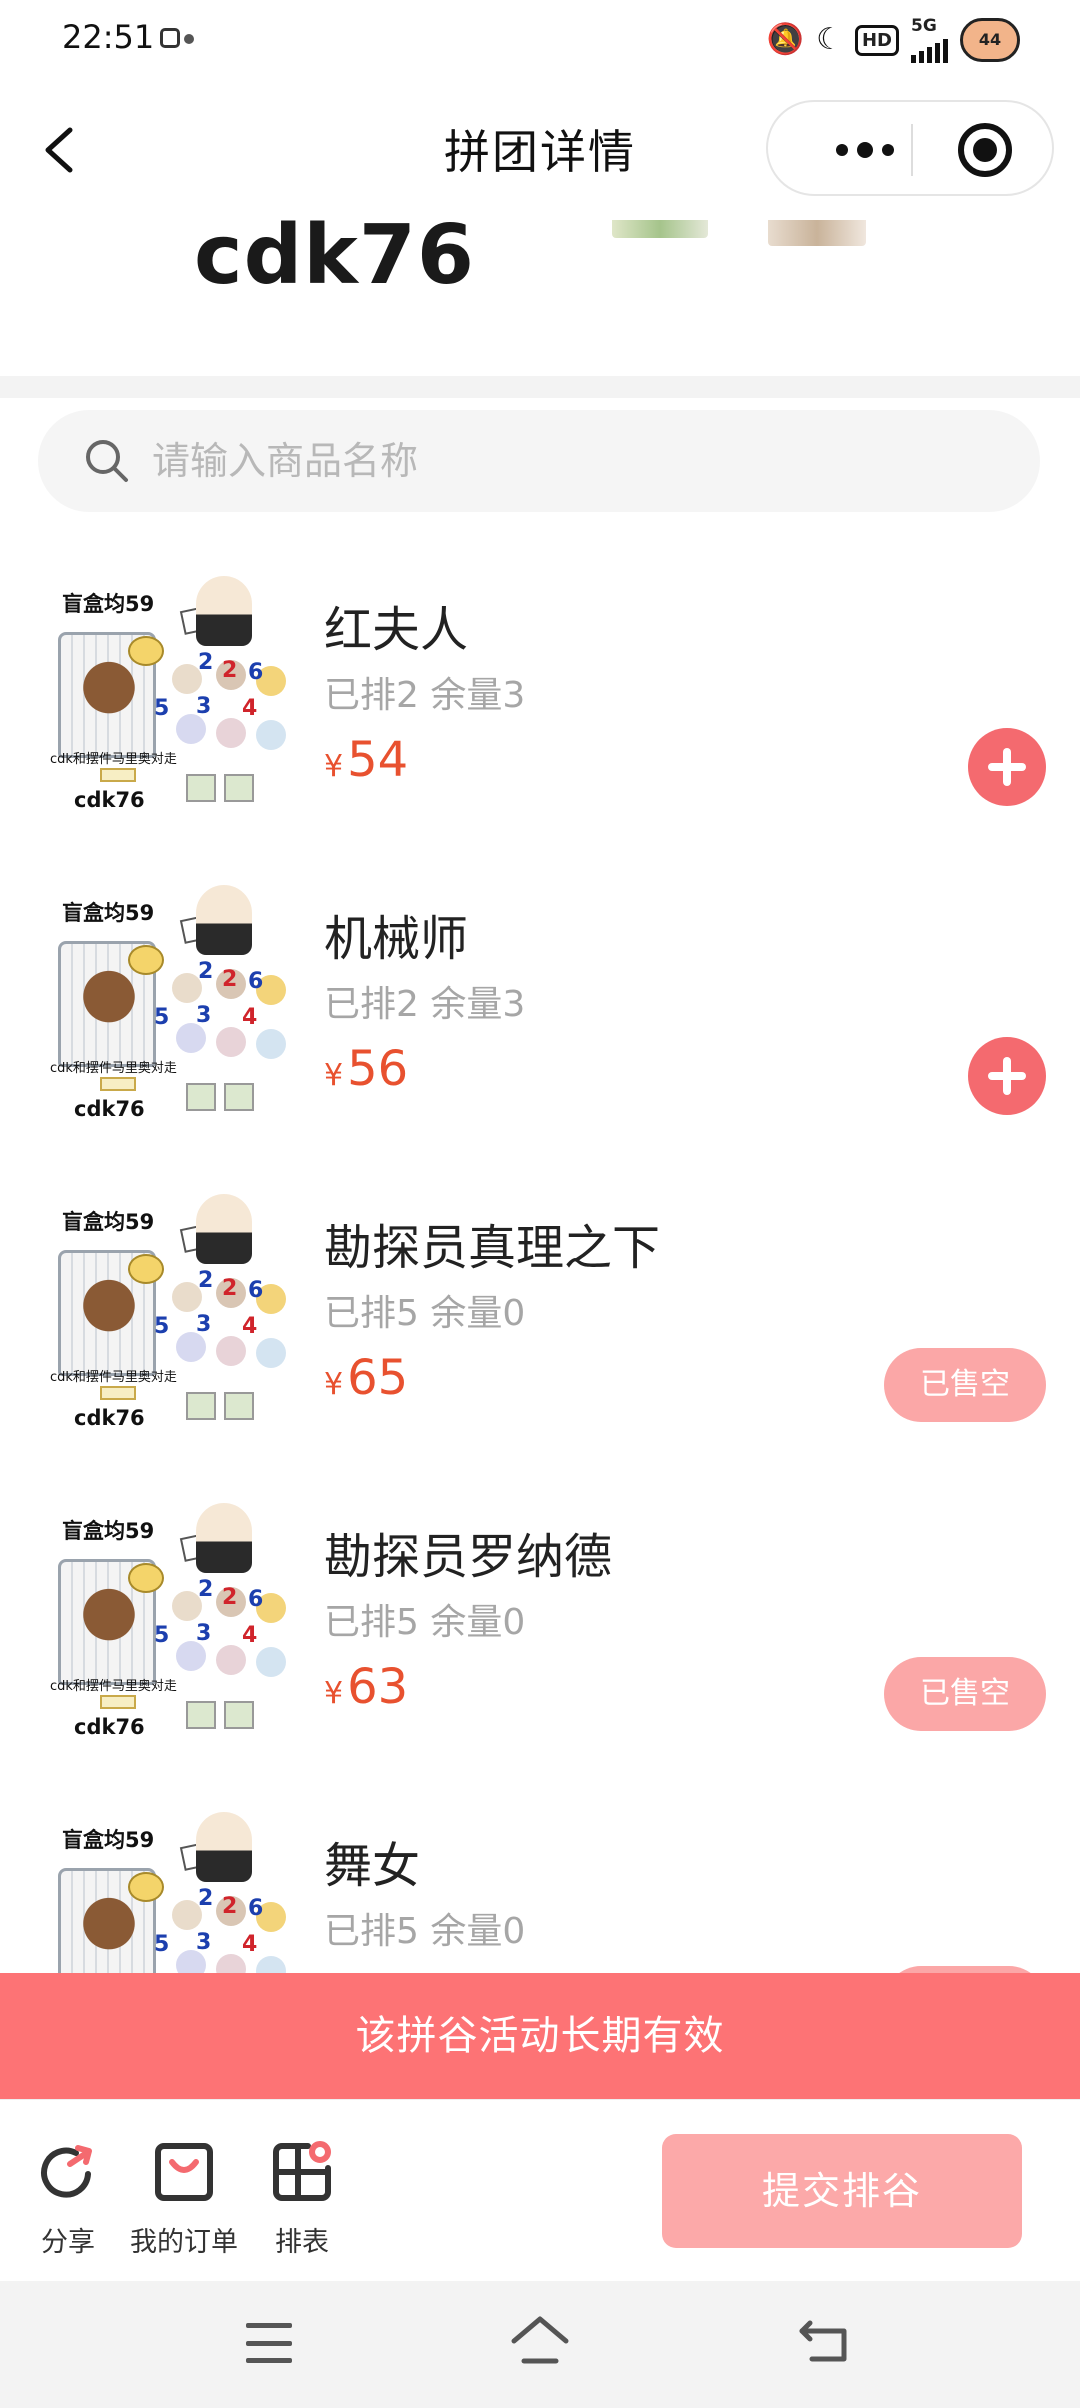  I want to click on my-orders-button: 我的订单, so click(184, 2199).